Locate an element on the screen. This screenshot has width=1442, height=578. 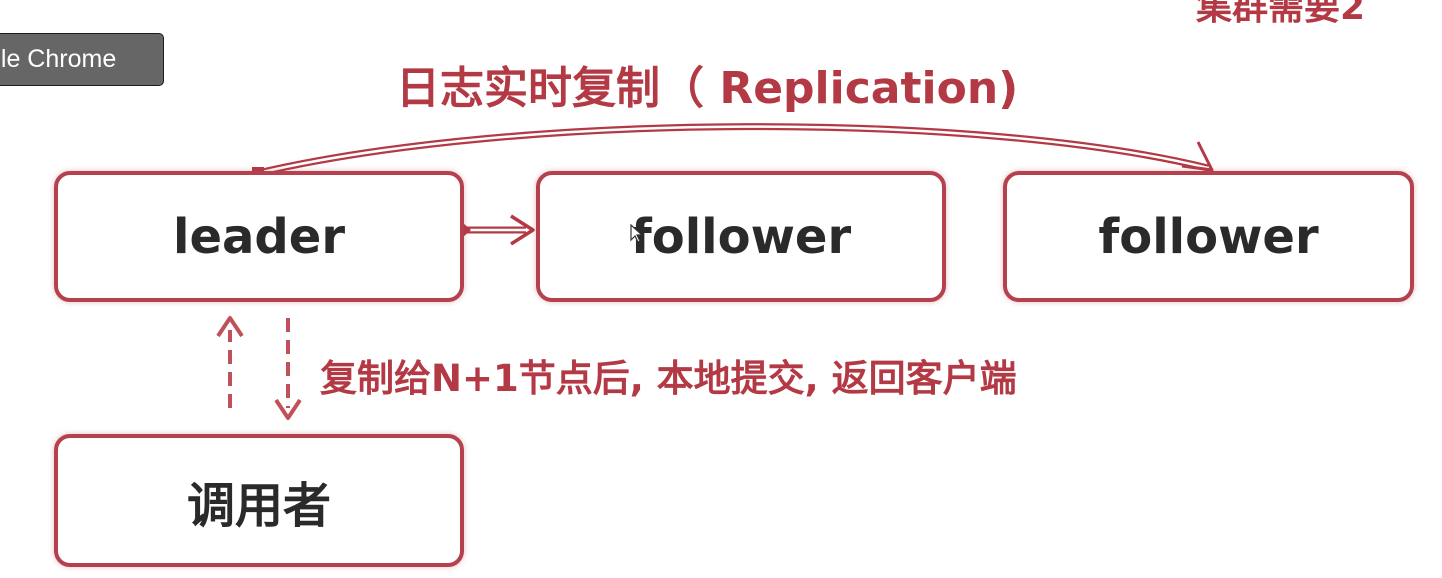
caller-label: 调用者 is located at coordinates (258, 505).